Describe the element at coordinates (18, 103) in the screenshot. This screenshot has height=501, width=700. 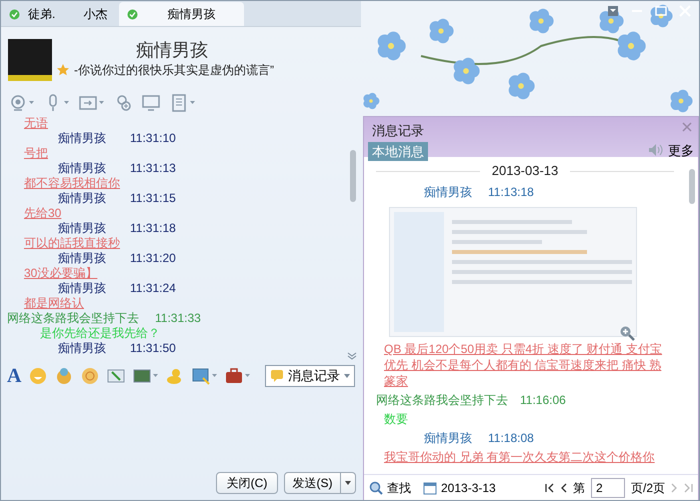
I see `webcam-icon` at that location.